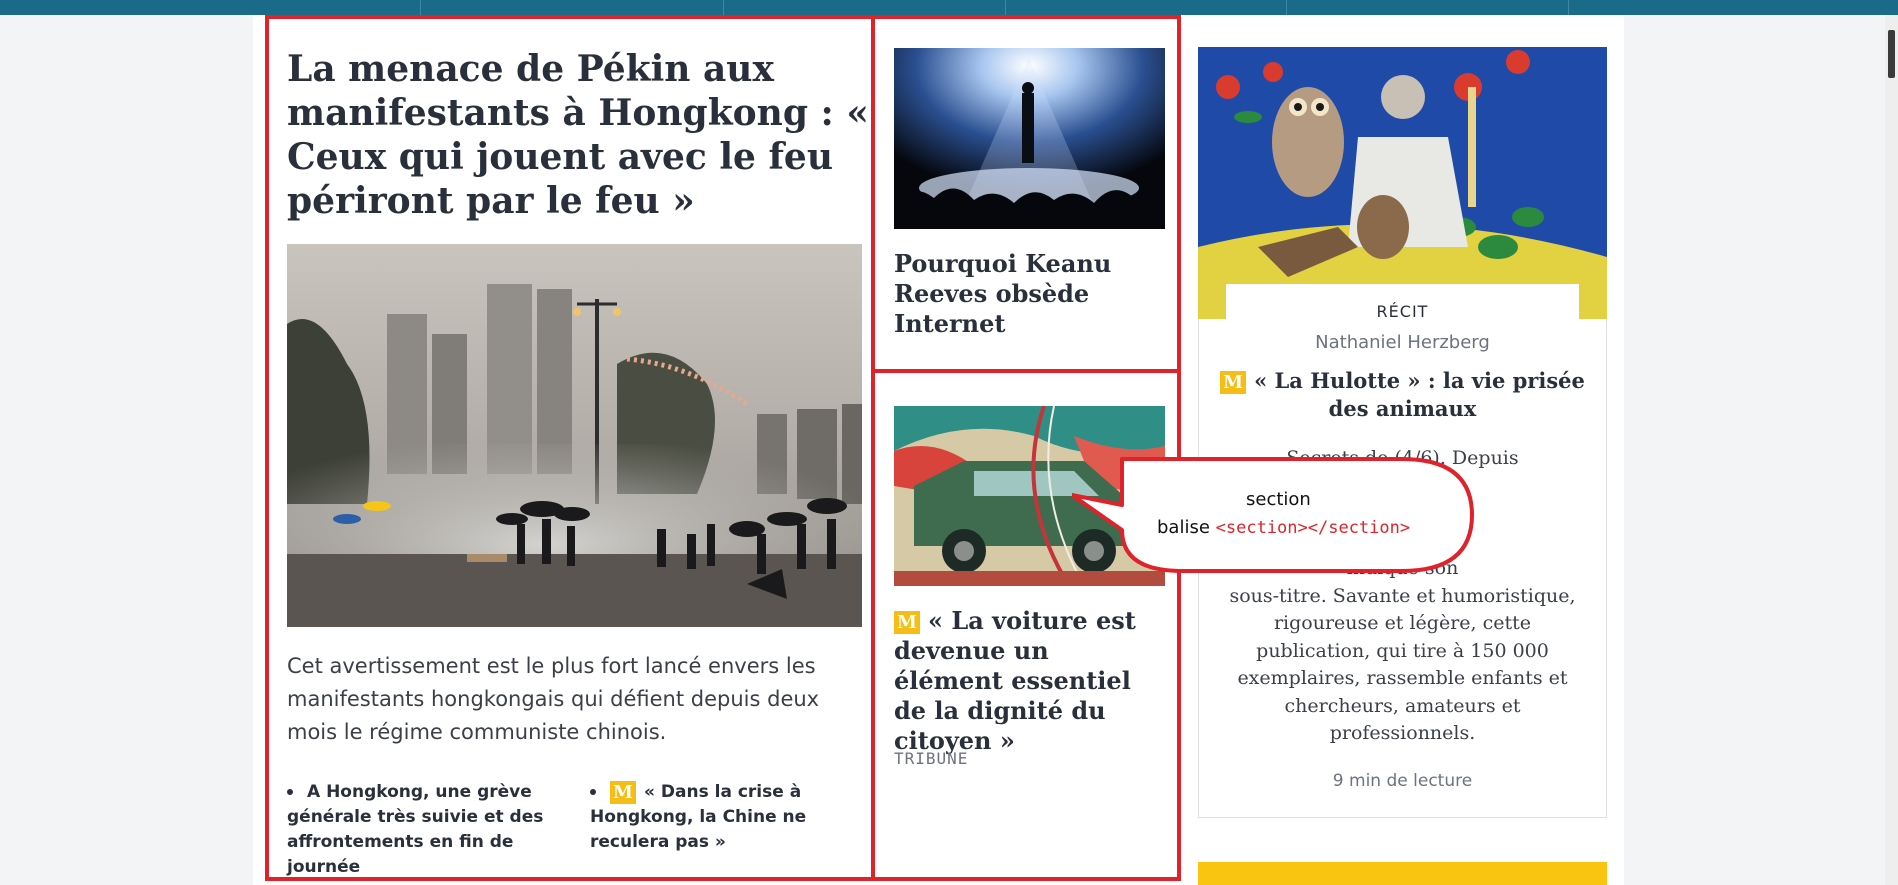 The image size is (1898, 885). Describe the element at coordinates (1402, 311) in the screenshot. I see `story-type-label: RÉCIT` at that location.